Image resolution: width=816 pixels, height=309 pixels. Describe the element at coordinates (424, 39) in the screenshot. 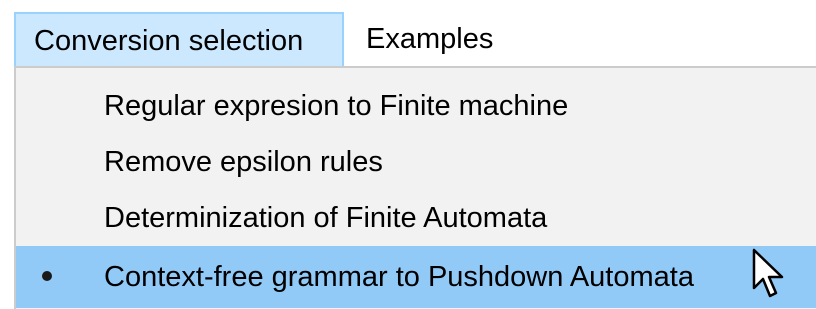

I see `menu-examples: Examples` at that location.